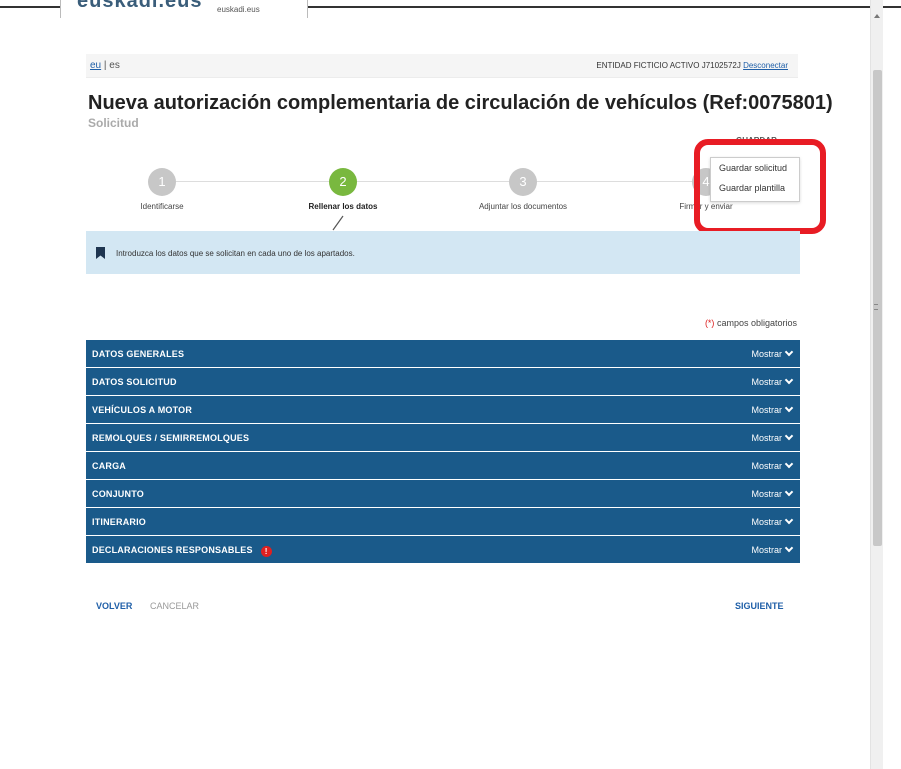 This screenshot has height=769, width=901. I want to click on step-rellenar: 2 Rellenar los datos, so click(343, 189).